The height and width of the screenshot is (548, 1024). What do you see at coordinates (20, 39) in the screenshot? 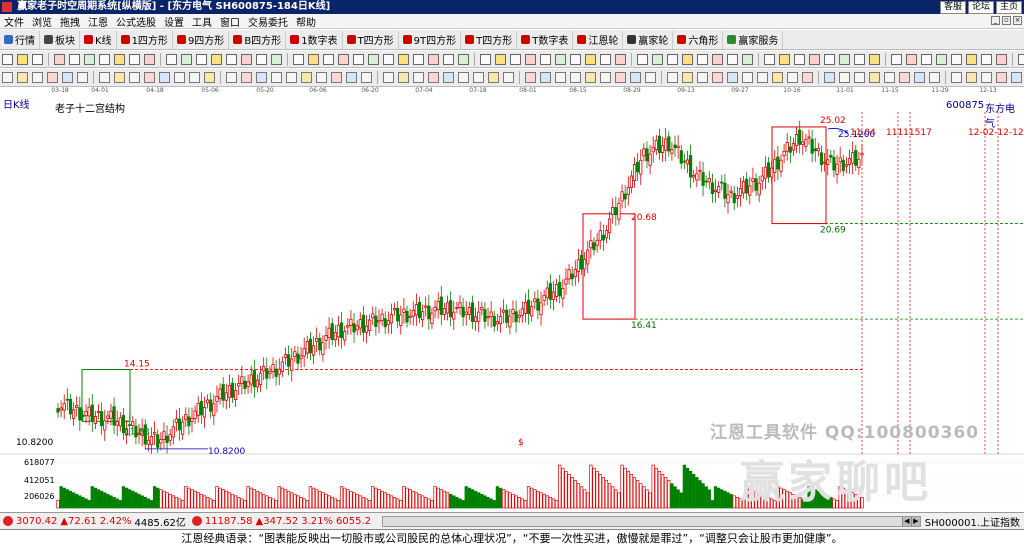
I see `toolbar-button-0: 行情` at bounding box center [20, 39].